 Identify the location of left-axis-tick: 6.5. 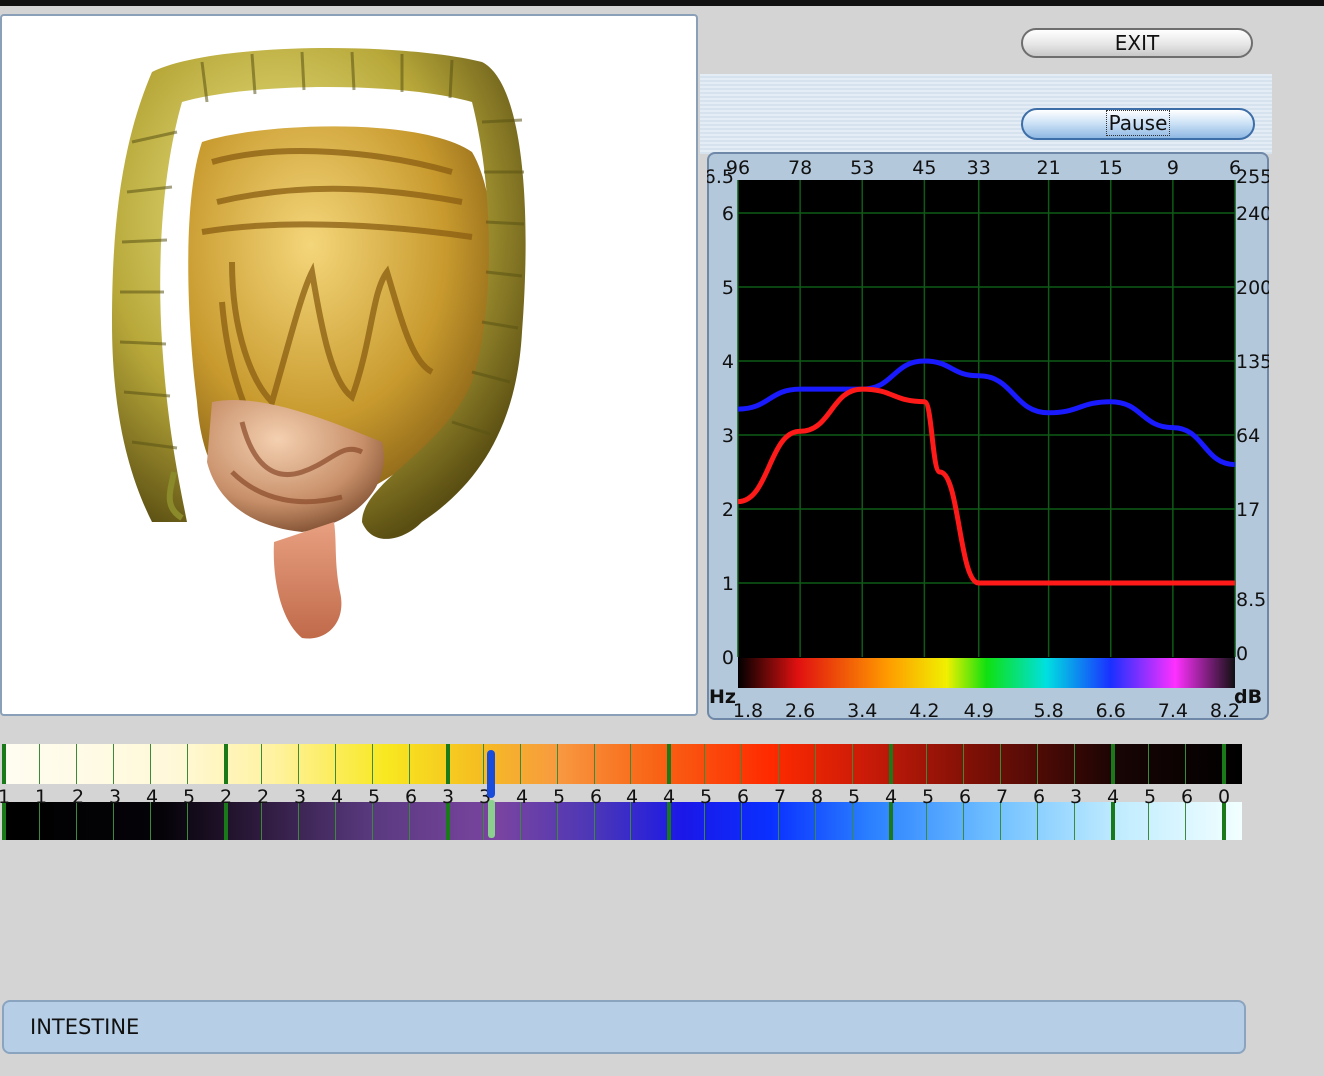
(720, 177).